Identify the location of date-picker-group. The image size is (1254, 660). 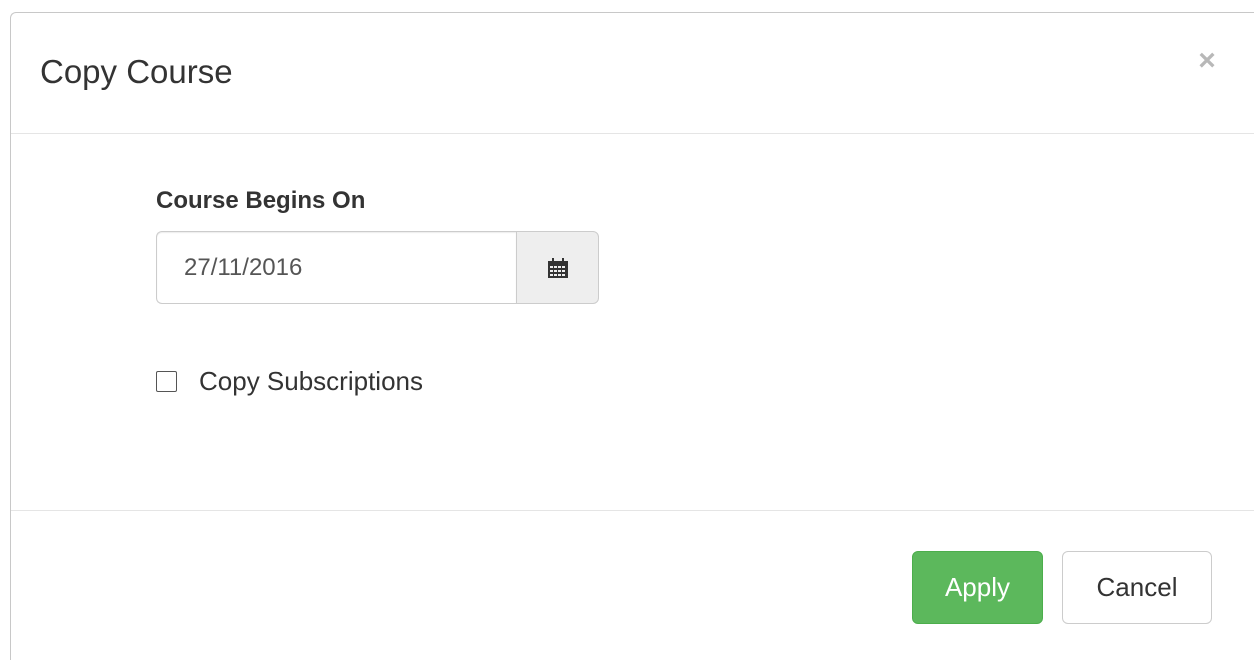
(377, 267).